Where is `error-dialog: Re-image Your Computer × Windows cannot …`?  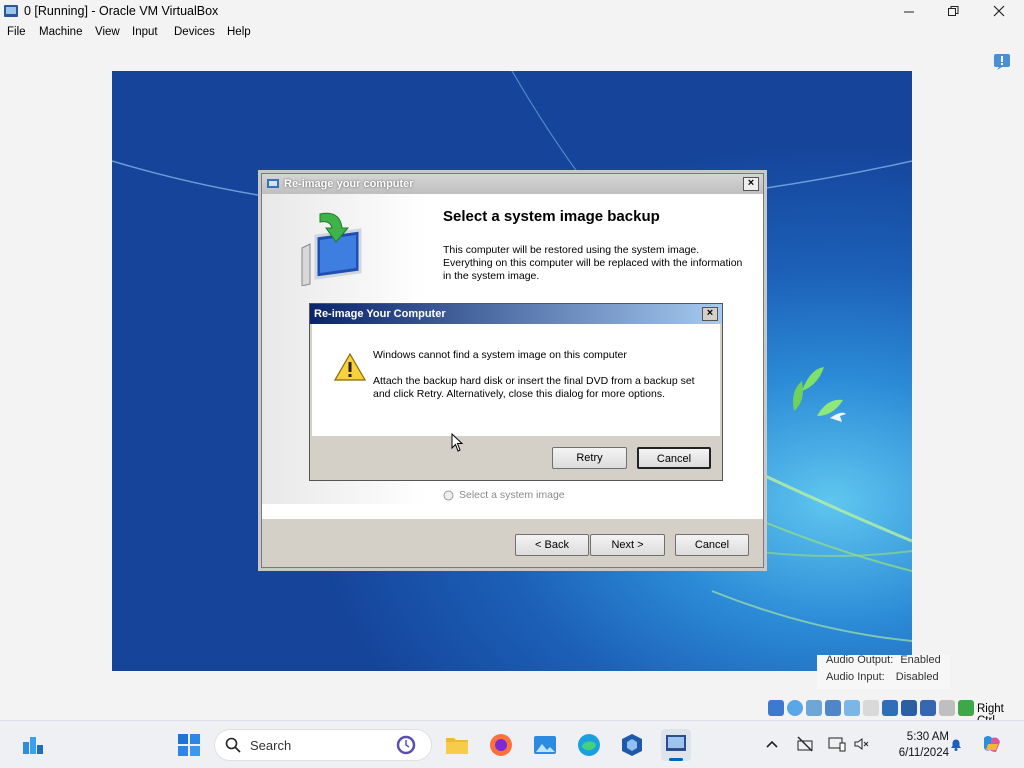
error-dialog: Re-image Your Computer × Windows cannot … is located at coordinates (516, 392).